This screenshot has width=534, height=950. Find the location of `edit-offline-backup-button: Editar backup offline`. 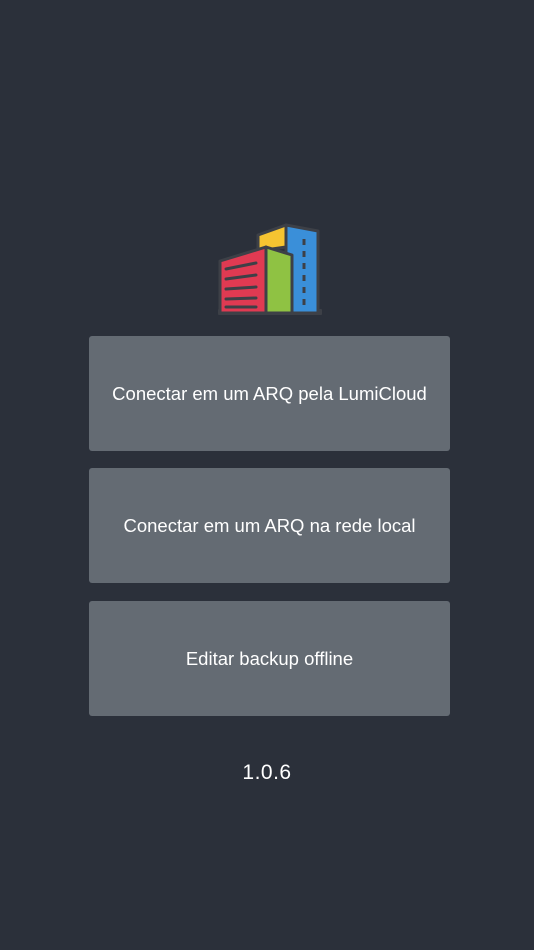

edit-offline-backup-button: Editar backup offline is located at coordinates (269, 658).